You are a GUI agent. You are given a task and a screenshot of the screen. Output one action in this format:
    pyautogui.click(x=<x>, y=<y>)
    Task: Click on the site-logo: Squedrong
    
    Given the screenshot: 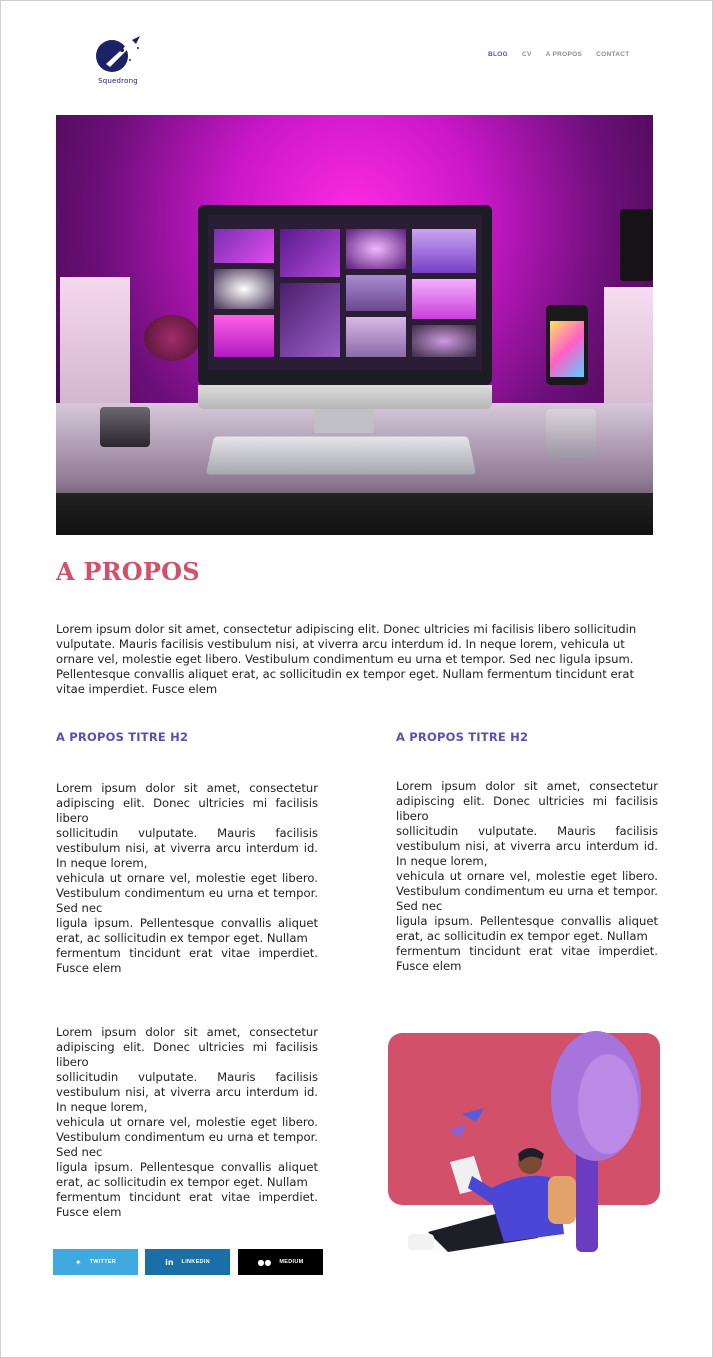 What is the action you would take?
    pyautogui.click(x=118, y=62)
    